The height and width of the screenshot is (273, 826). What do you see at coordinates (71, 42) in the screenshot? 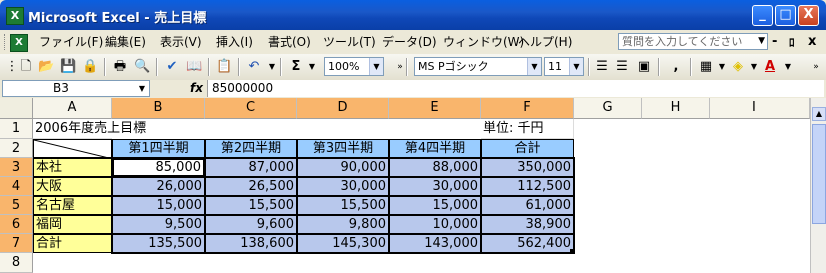
I see `menu-file: ファイル(F)` at bounding box center [71, 42].